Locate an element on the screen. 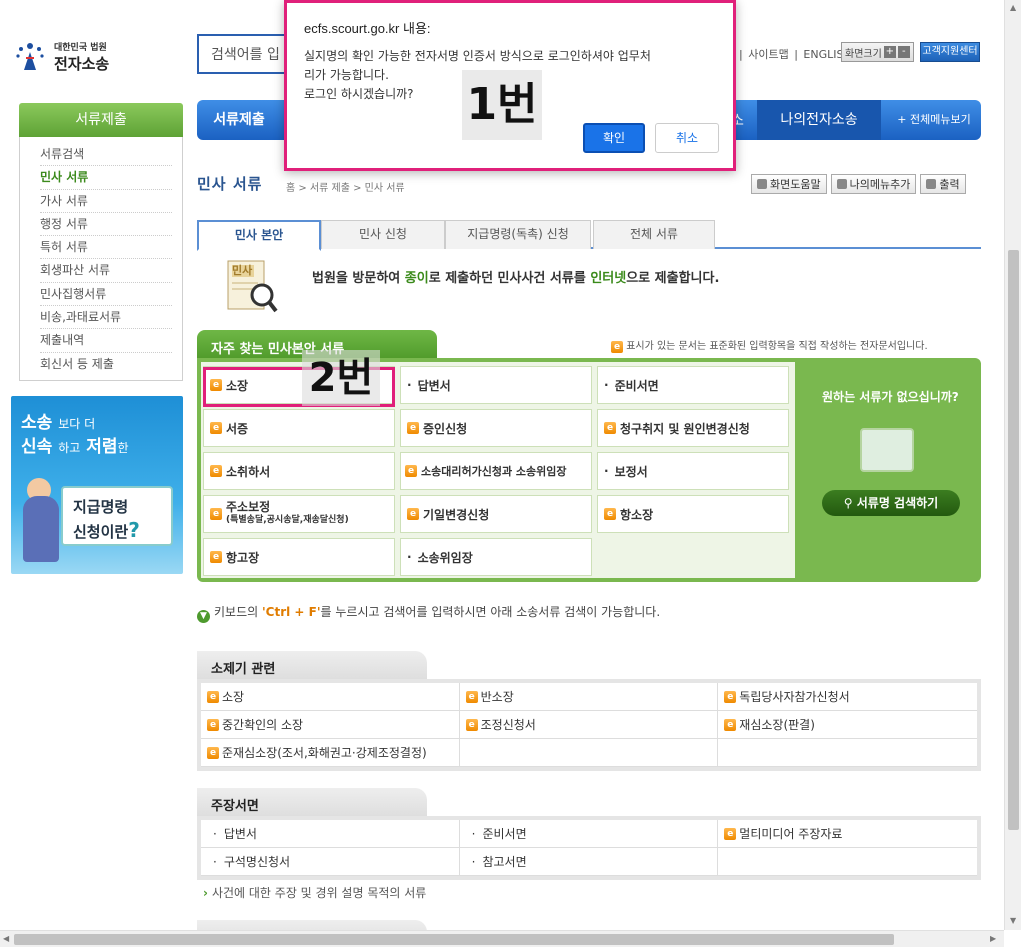 This screenshot has height=947, width=1021. horizontal-scrollbar: ◀ ▶ is located at coordinates (502, 938).